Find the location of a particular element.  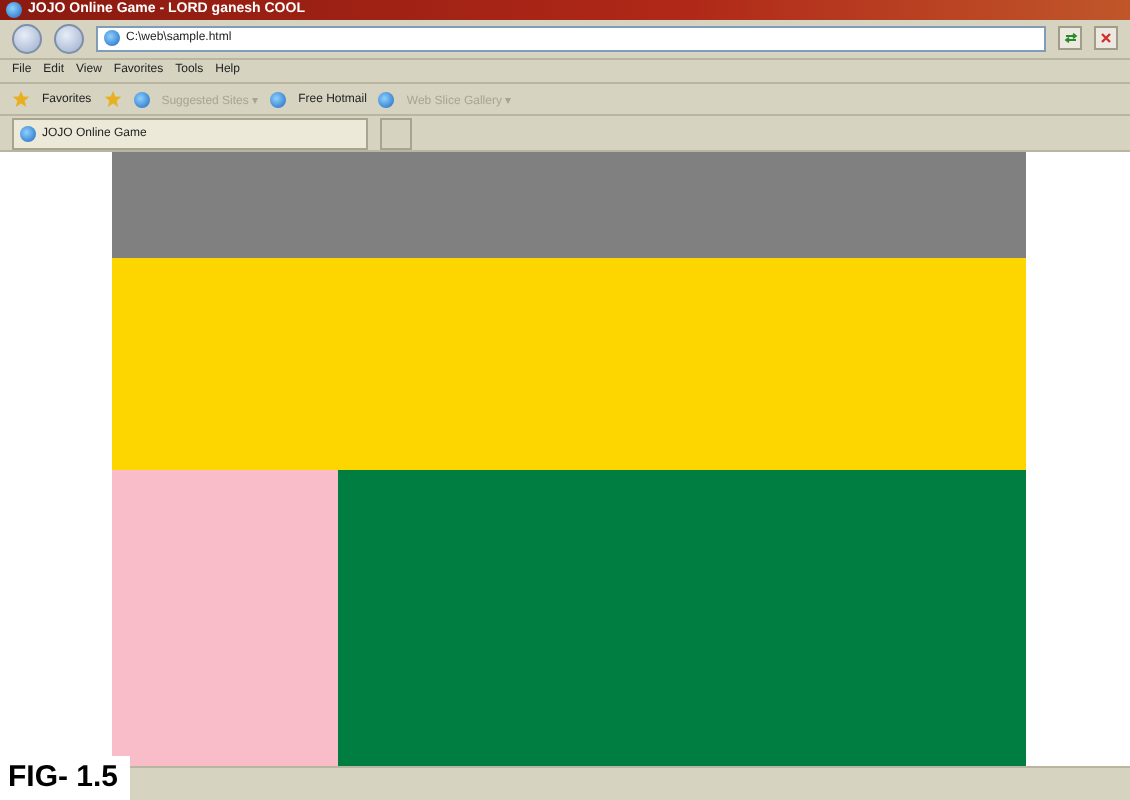

forward-button is located at coordinates (69, 38).